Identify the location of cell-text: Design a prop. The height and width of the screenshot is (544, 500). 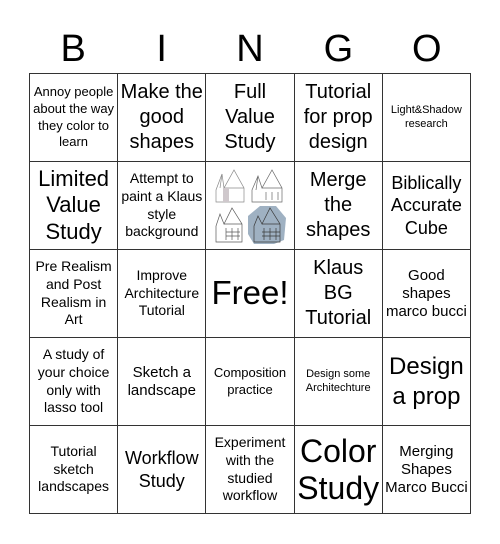
(426, 381).